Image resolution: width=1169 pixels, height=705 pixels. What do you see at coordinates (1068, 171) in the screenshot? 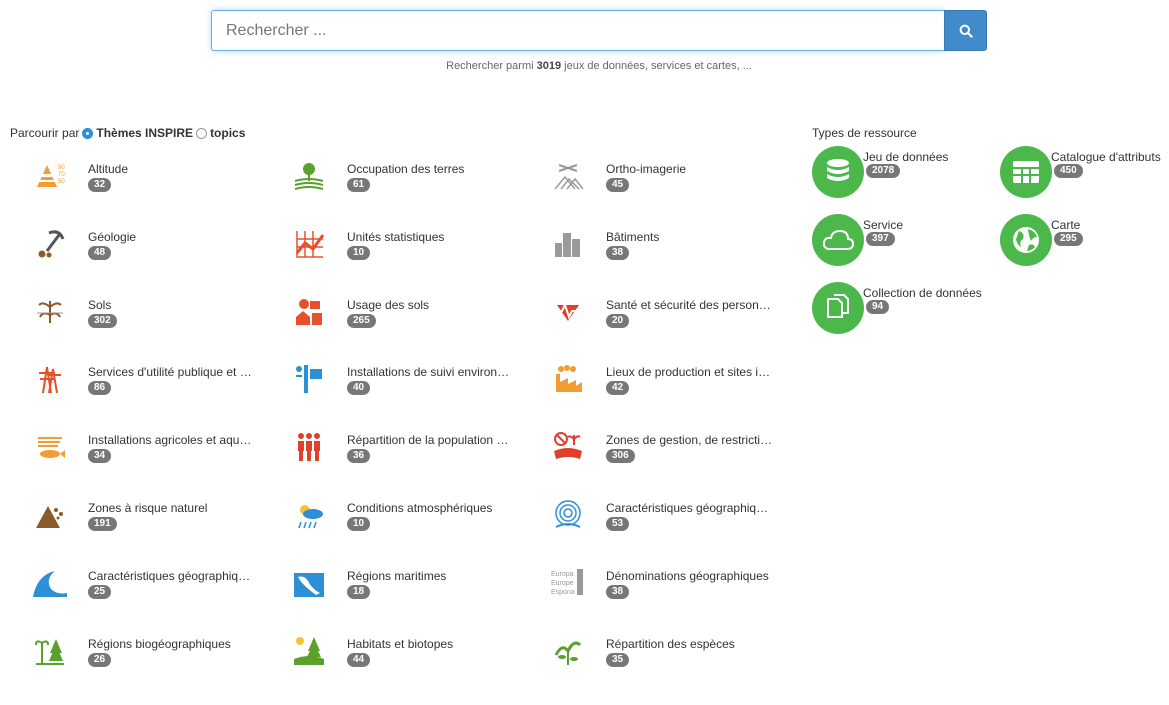
I see `resource-type-count-badge: 450` at bounding box center [1068, 171].